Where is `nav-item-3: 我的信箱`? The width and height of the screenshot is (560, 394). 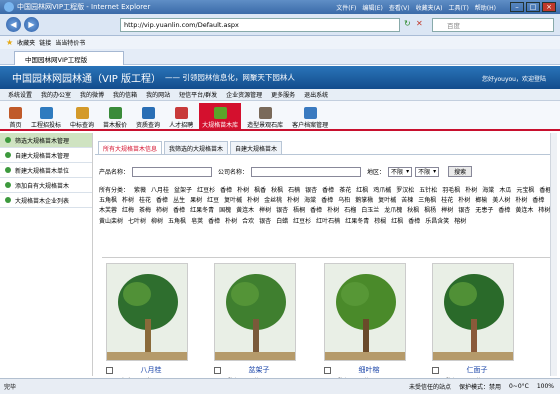 nav-item-3: 我的信箱 is located at coordinates (125, 94).